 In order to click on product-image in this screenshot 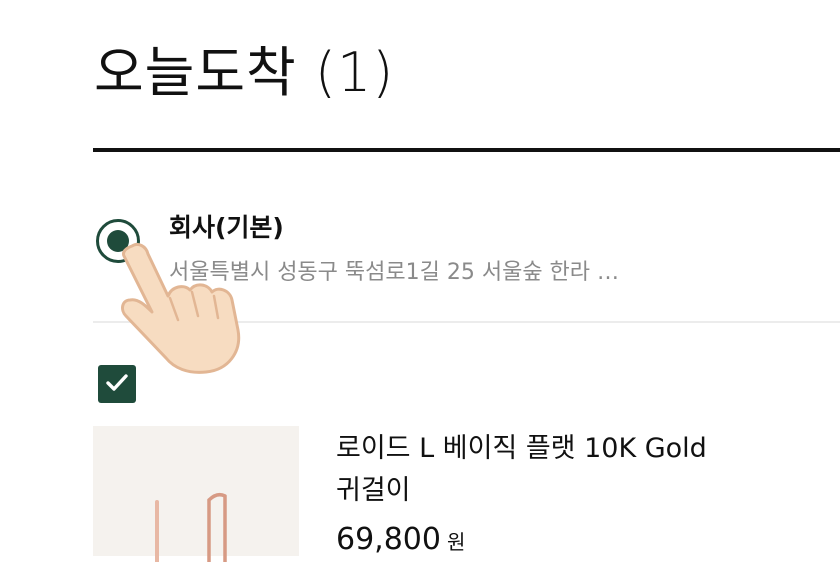, I will do `click(196, 494)`.